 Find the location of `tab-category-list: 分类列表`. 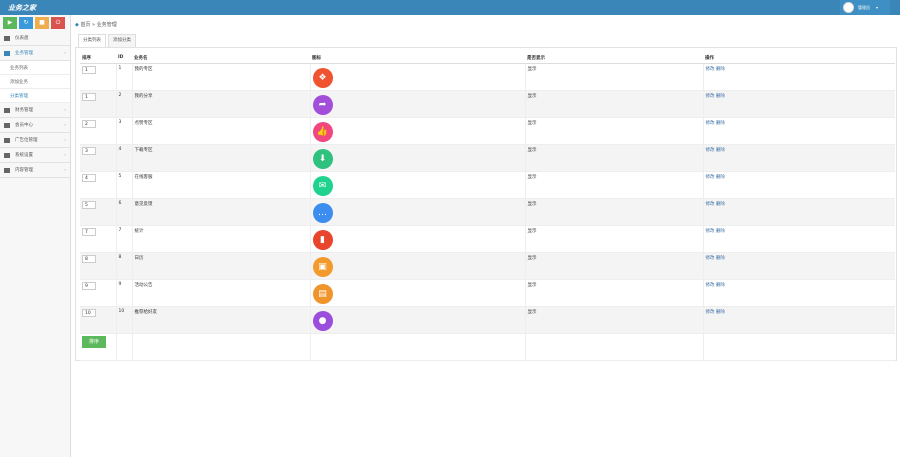

tab-category-list: 分类列表 is located at coordinates (92, 40).